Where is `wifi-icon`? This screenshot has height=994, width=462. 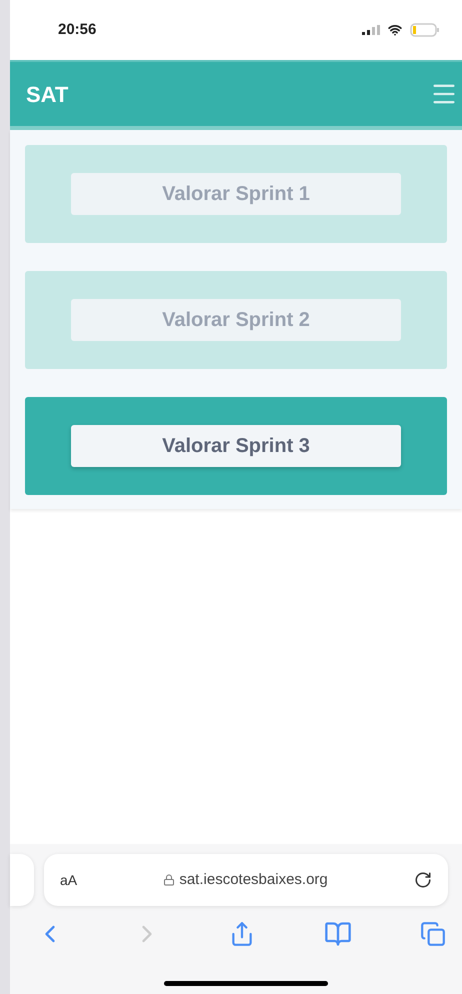
wifi-icon is located at coordinates (395, 30).